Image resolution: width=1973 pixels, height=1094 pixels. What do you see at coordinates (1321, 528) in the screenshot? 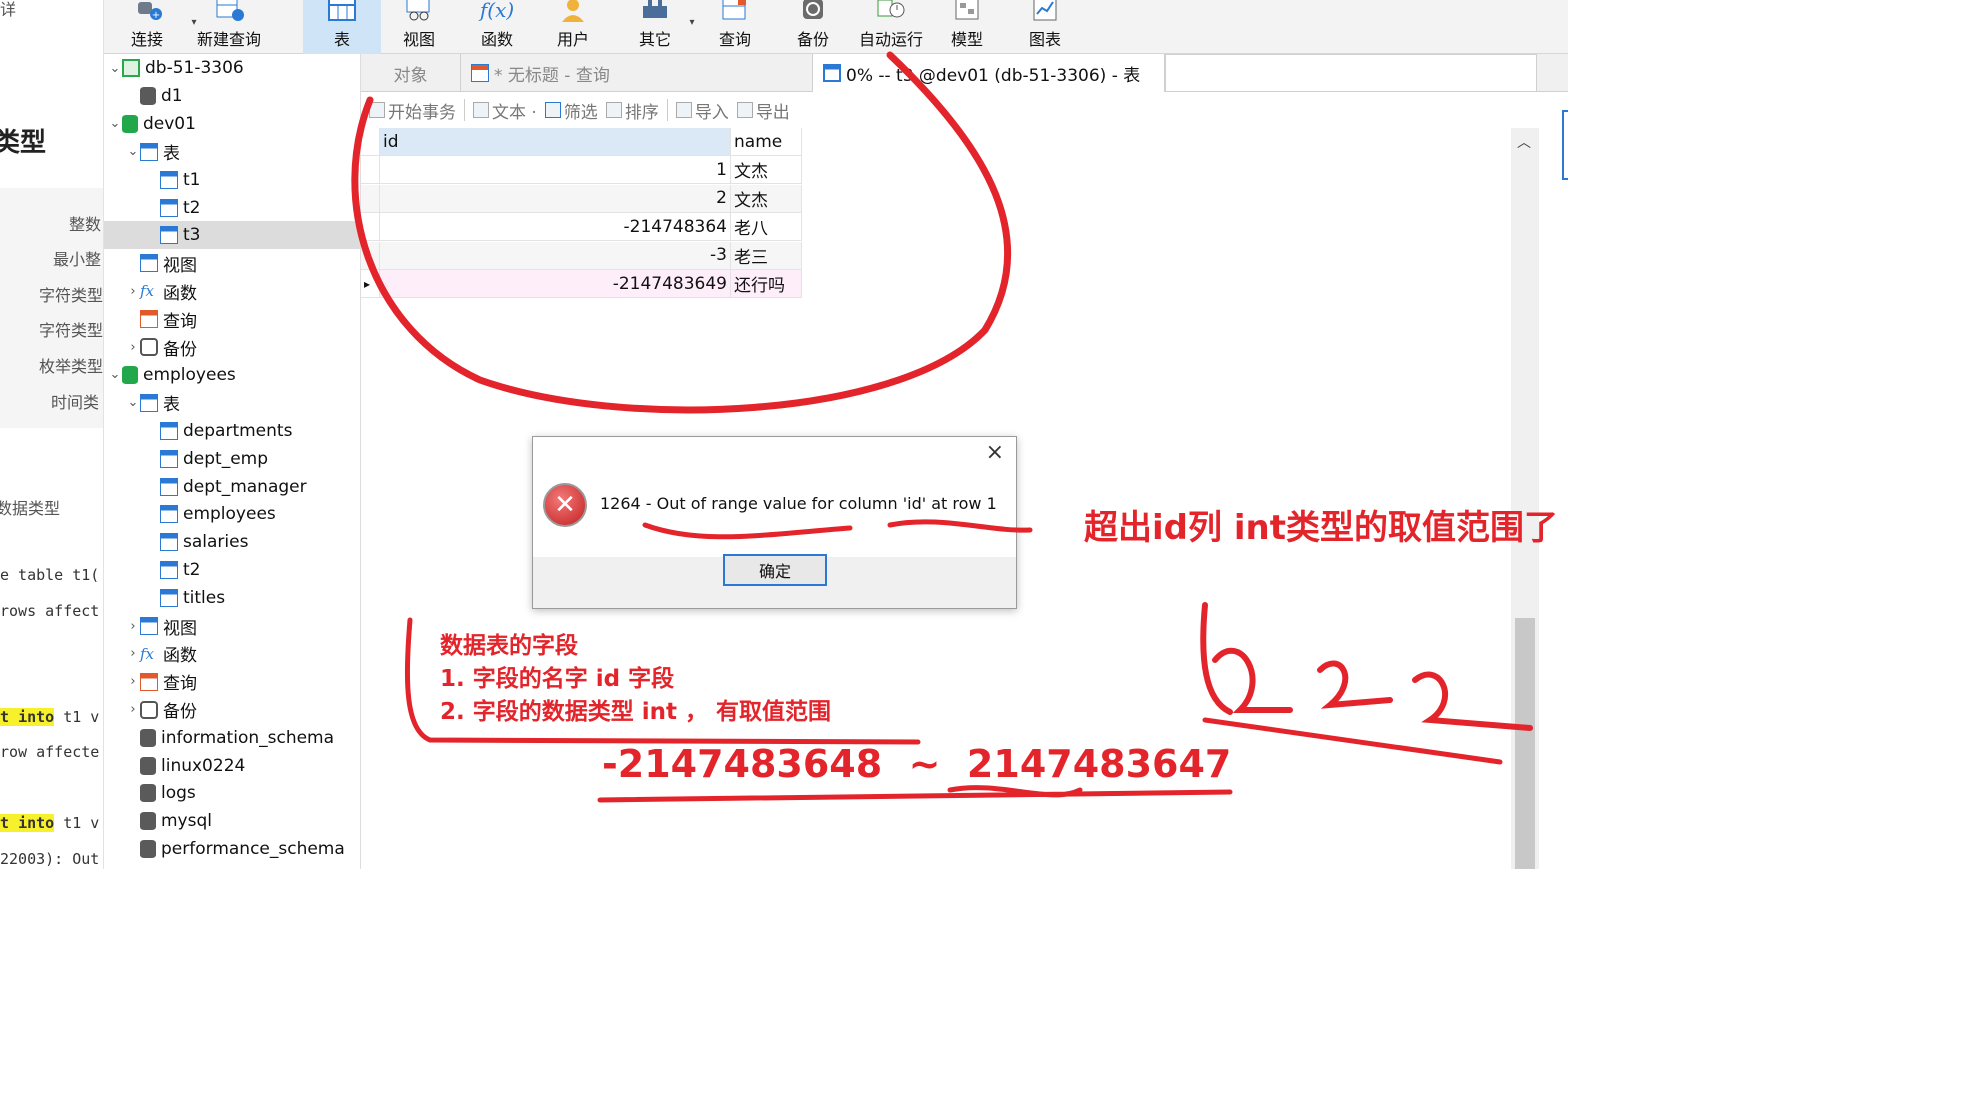
I see `annotation-out-of-range: 超出id列 int类型的取值范围了` at bounding box center [1321, 528].